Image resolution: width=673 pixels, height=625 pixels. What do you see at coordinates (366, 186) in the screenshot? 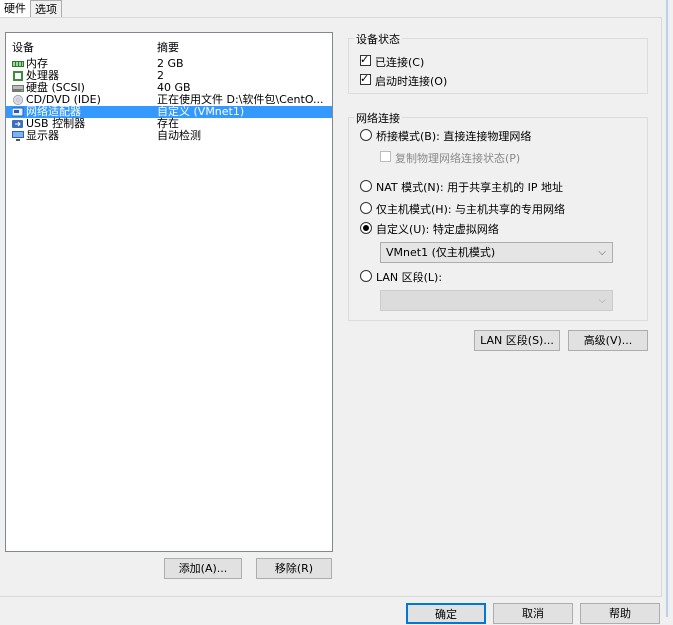
I see `nat-radio` at bounding box center [366, 186].